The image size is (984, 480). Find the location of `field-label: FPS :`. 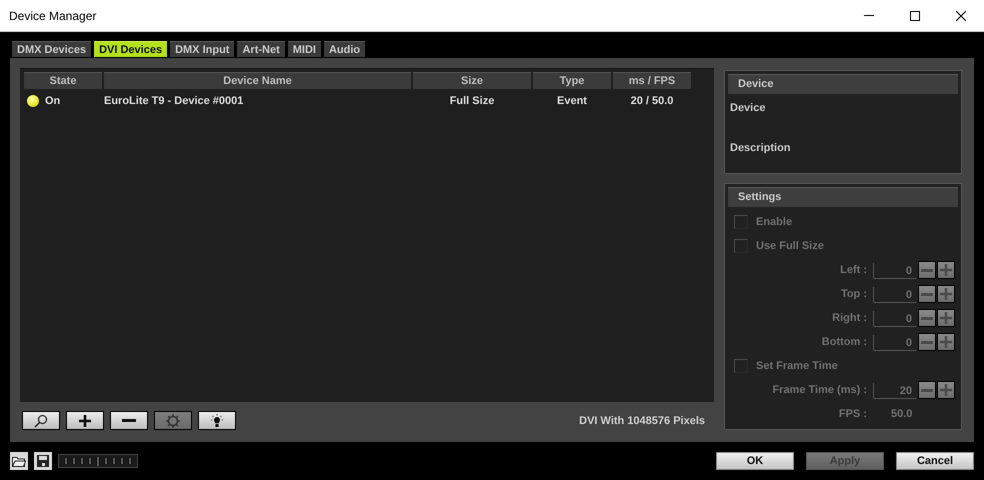

field-label: FPS : is located at coordinates (853, 414).